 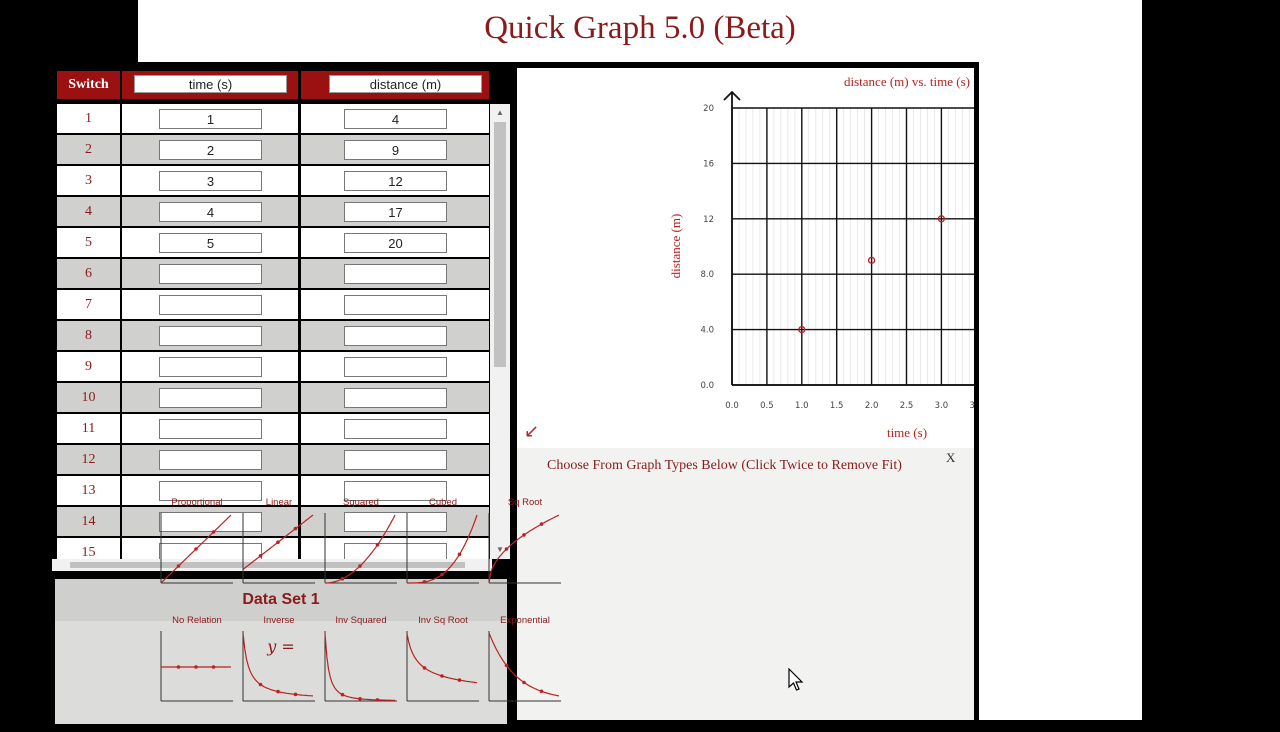 I want to click on app-title: Quick Graph 5.0 (Beta), so click(x=640, y=28).